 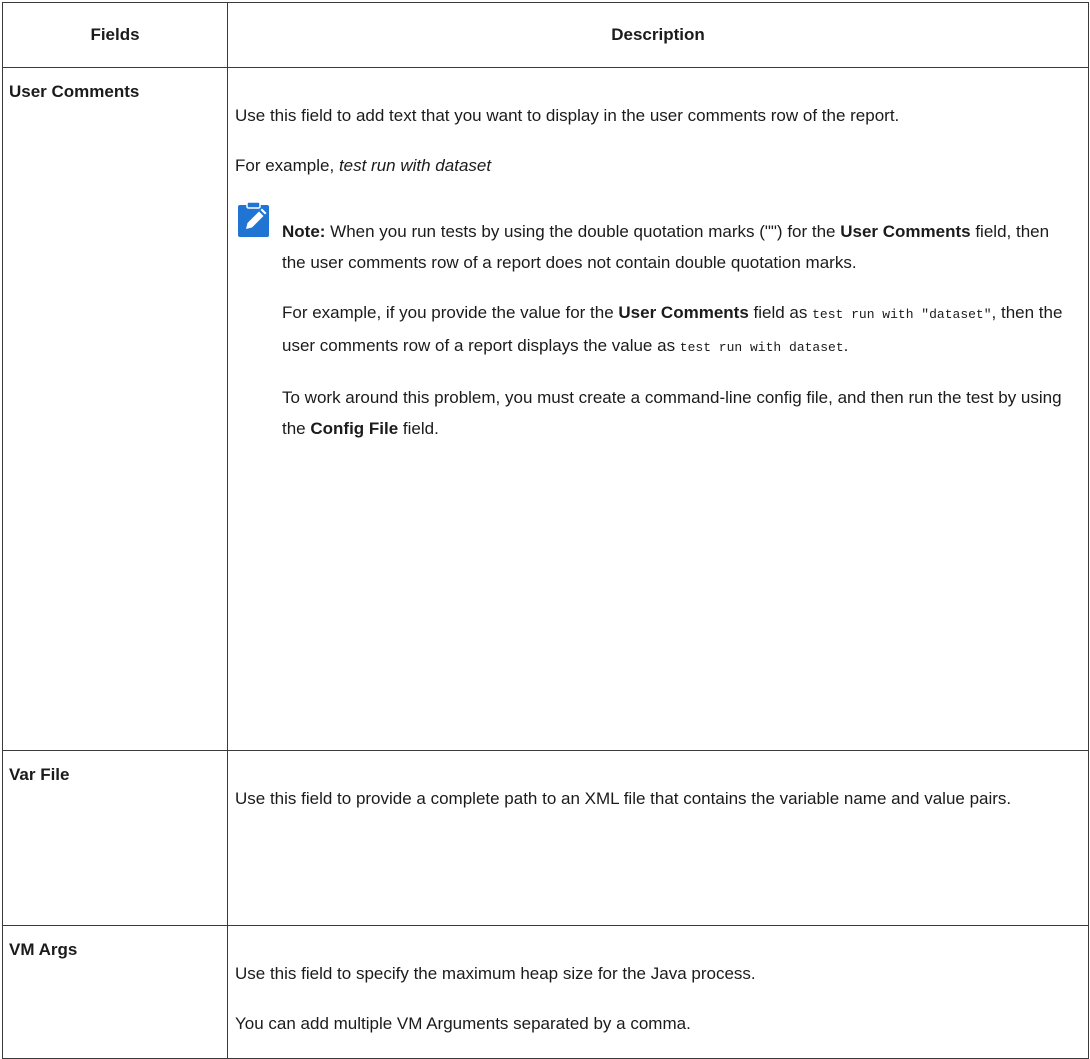 What do you see at coordinates (415, 165) in the screenshot?
I see `example-value: test run with dataset` at bounding box center [415, 165].